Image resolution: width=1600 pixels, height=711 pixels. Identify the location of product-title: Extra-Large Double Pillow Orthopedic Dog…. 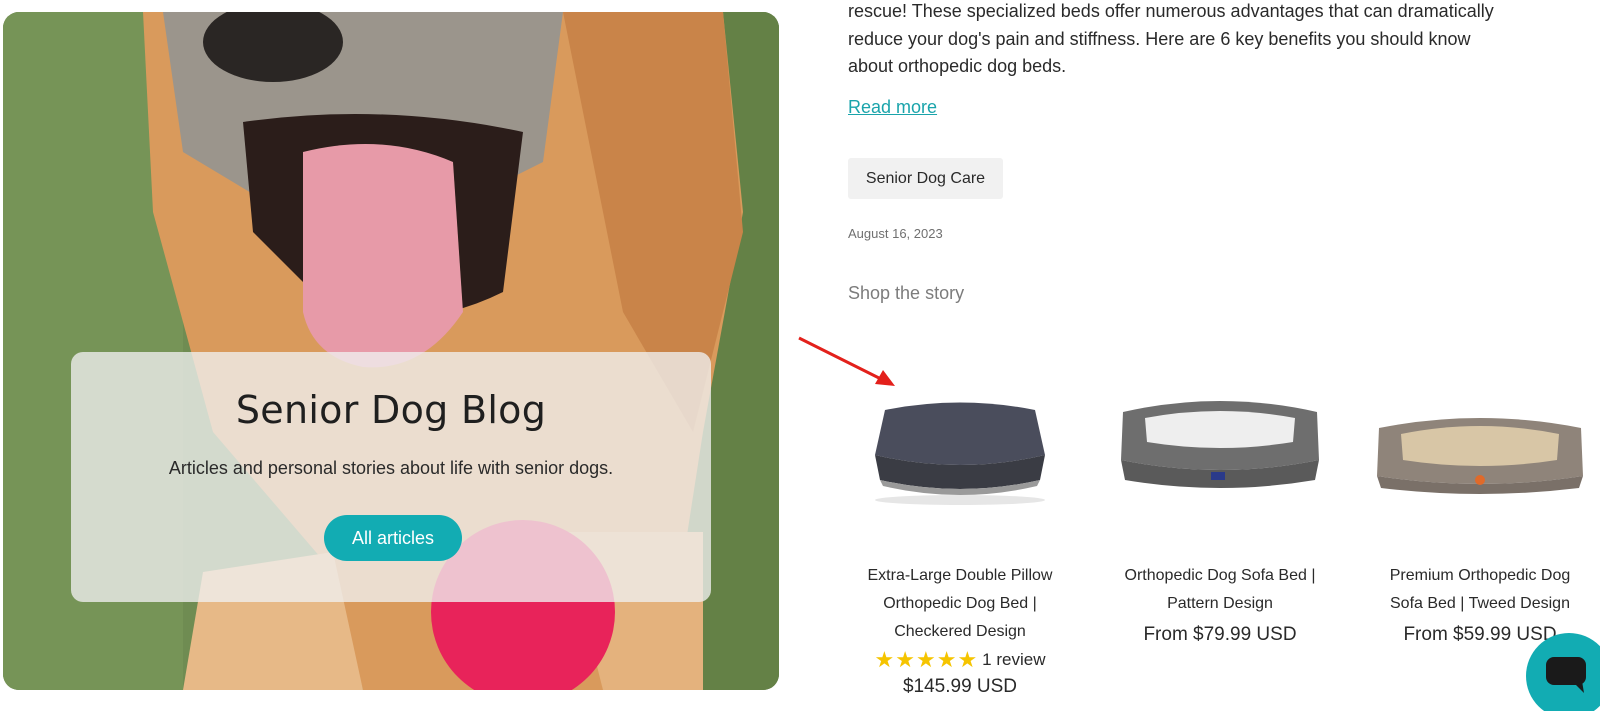
(960, 604).